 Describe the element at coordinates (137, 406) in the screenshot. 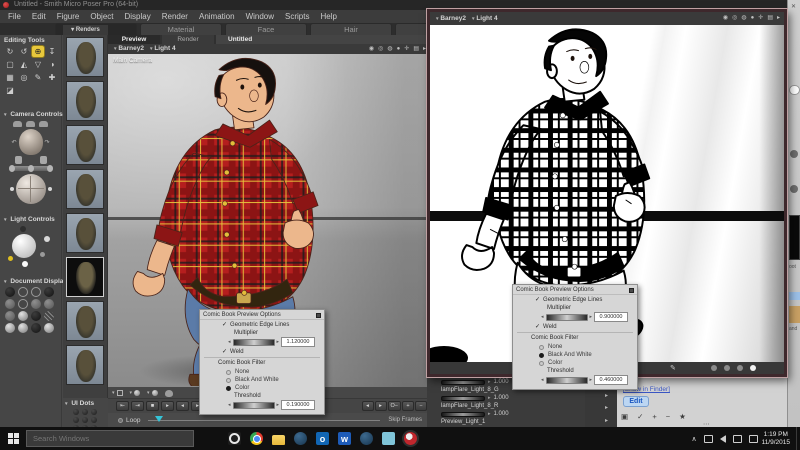

I see `last-frame-button: ⇥` at that location.